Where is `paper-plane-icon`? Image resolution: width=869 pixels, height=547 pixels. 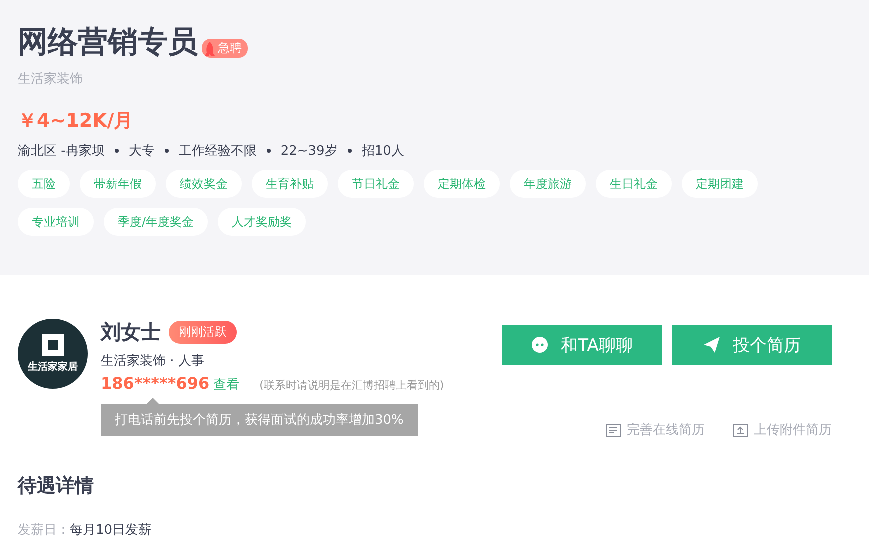
paper-plane-icon is located at coordinates (712, 345).